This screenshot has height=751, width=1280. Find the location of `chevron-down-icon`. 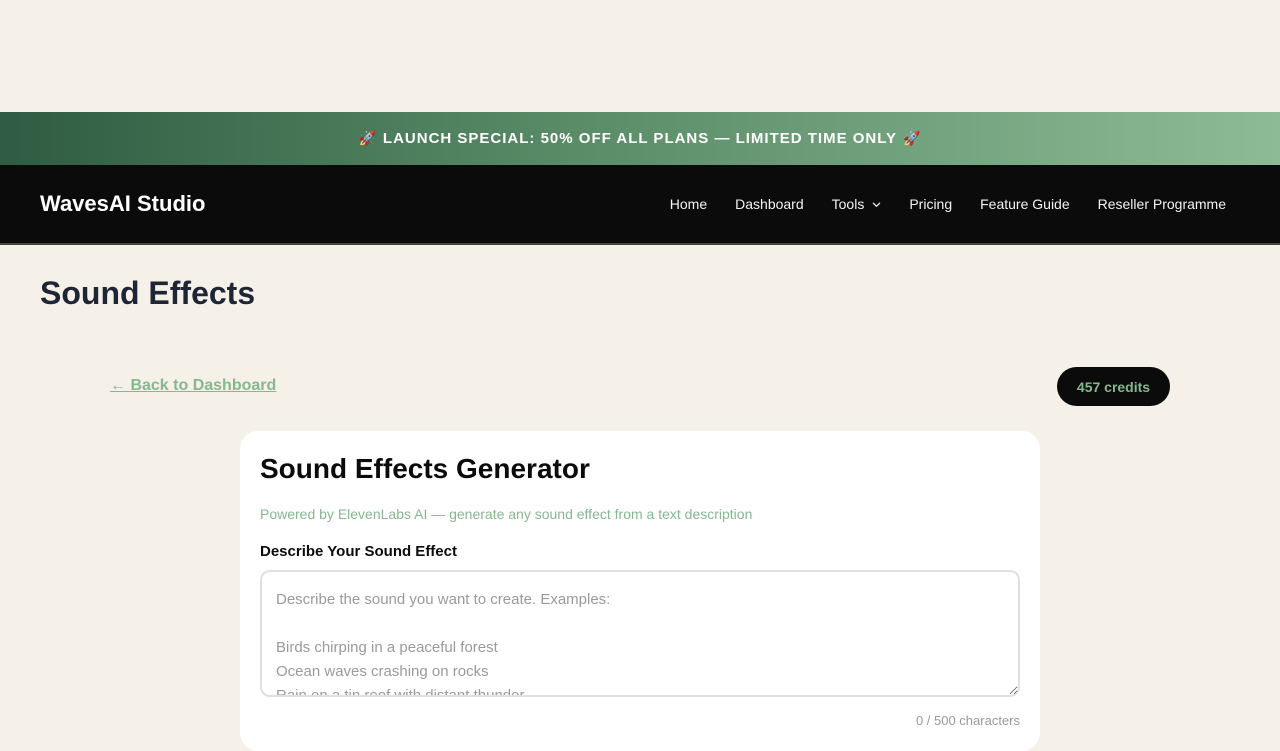

chevron-down-icon is located at coordinates (877, 204).